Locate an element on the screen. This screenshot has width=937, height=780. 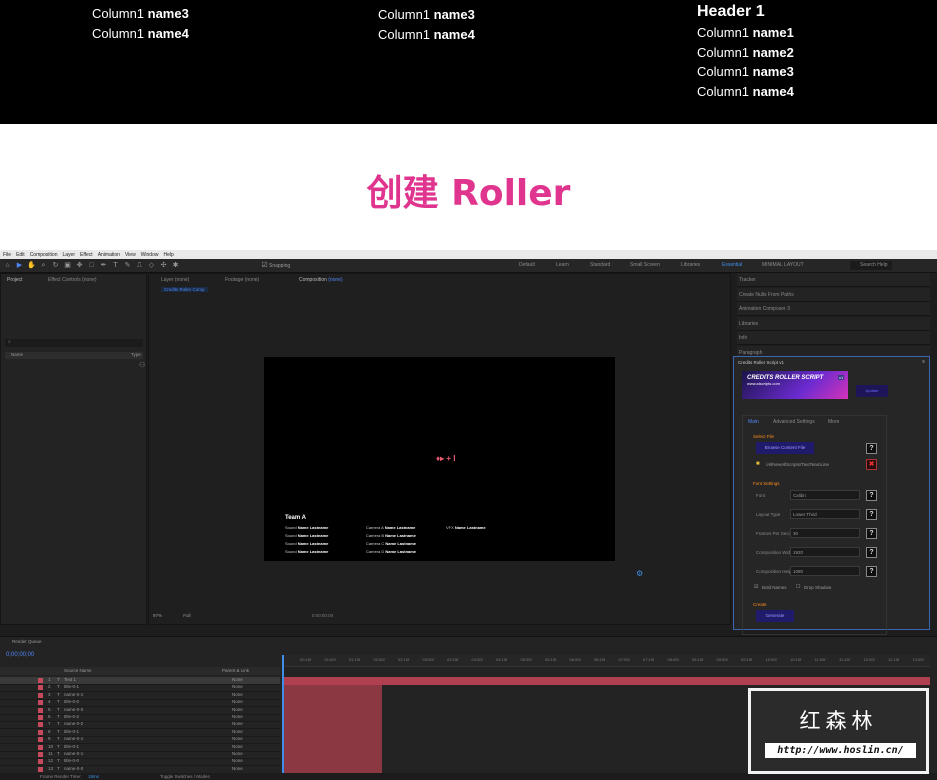
rectangle-tool-icon: □ is located at coordinates (91, 266).